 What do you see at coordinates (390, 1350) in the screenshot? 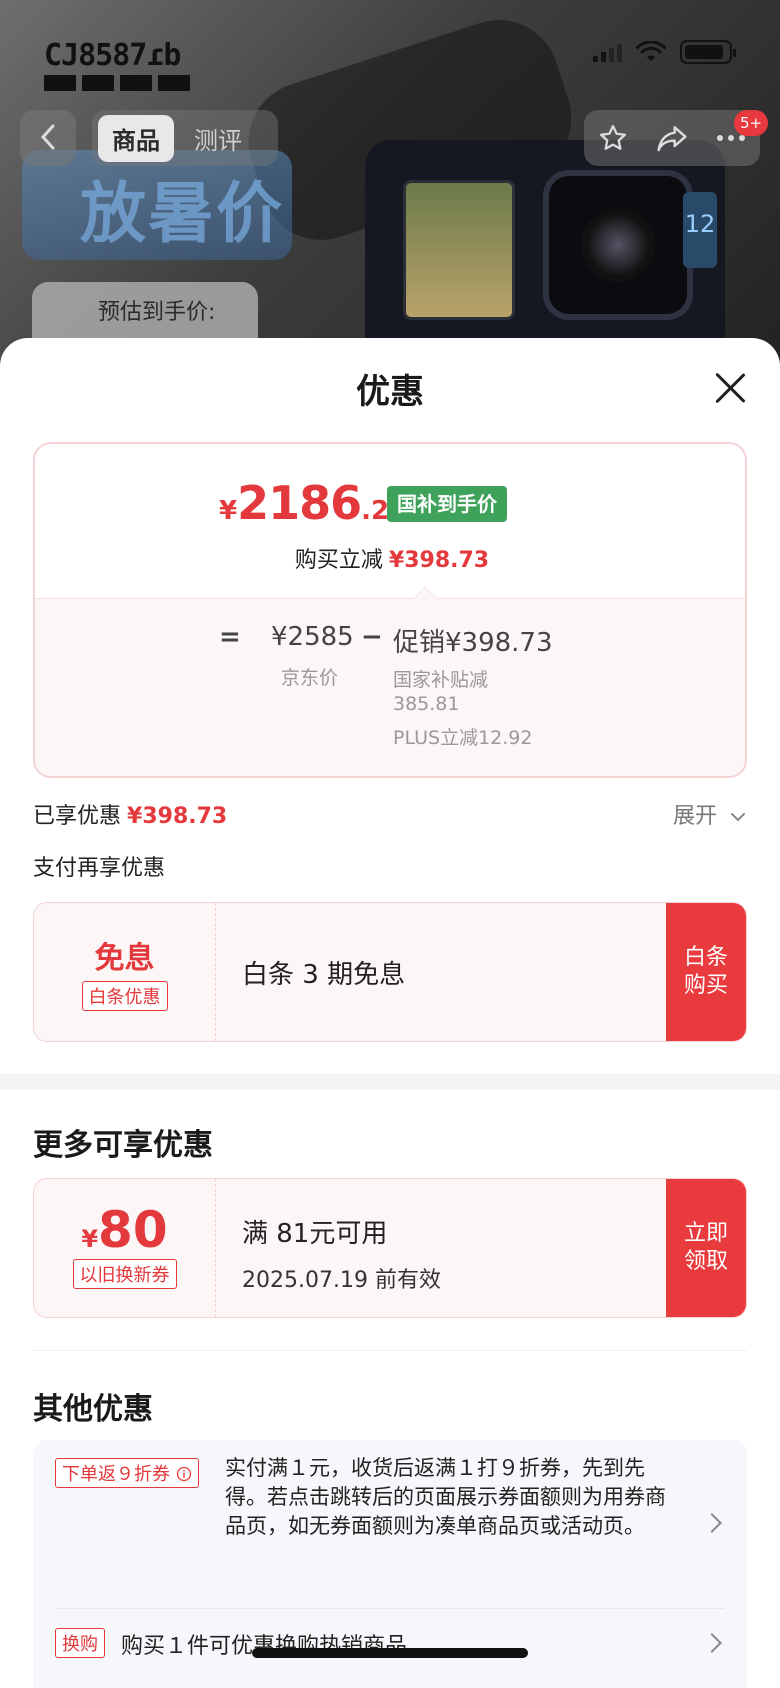
I see `thin-divider` at bounding box center [390, 1350].